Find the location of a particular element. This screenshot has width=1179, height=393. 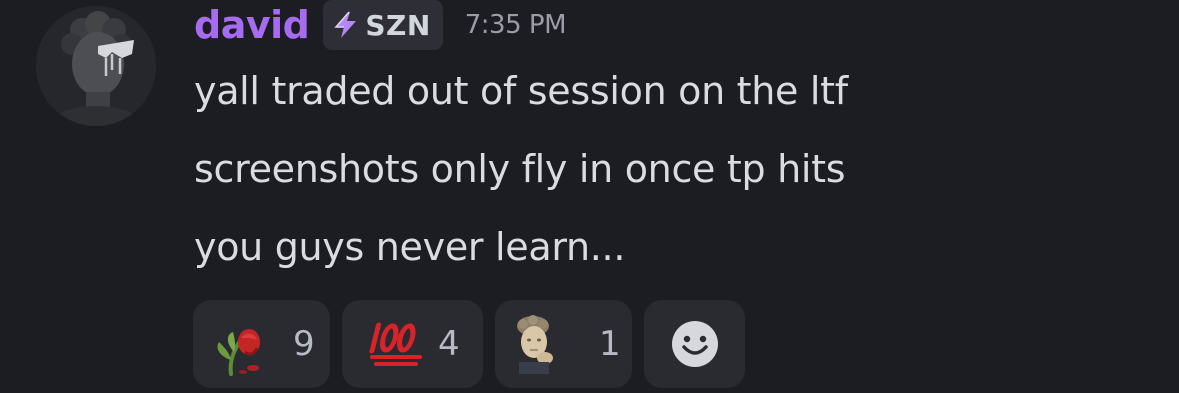

add-reaction-button is located at coordinates (694, 344).